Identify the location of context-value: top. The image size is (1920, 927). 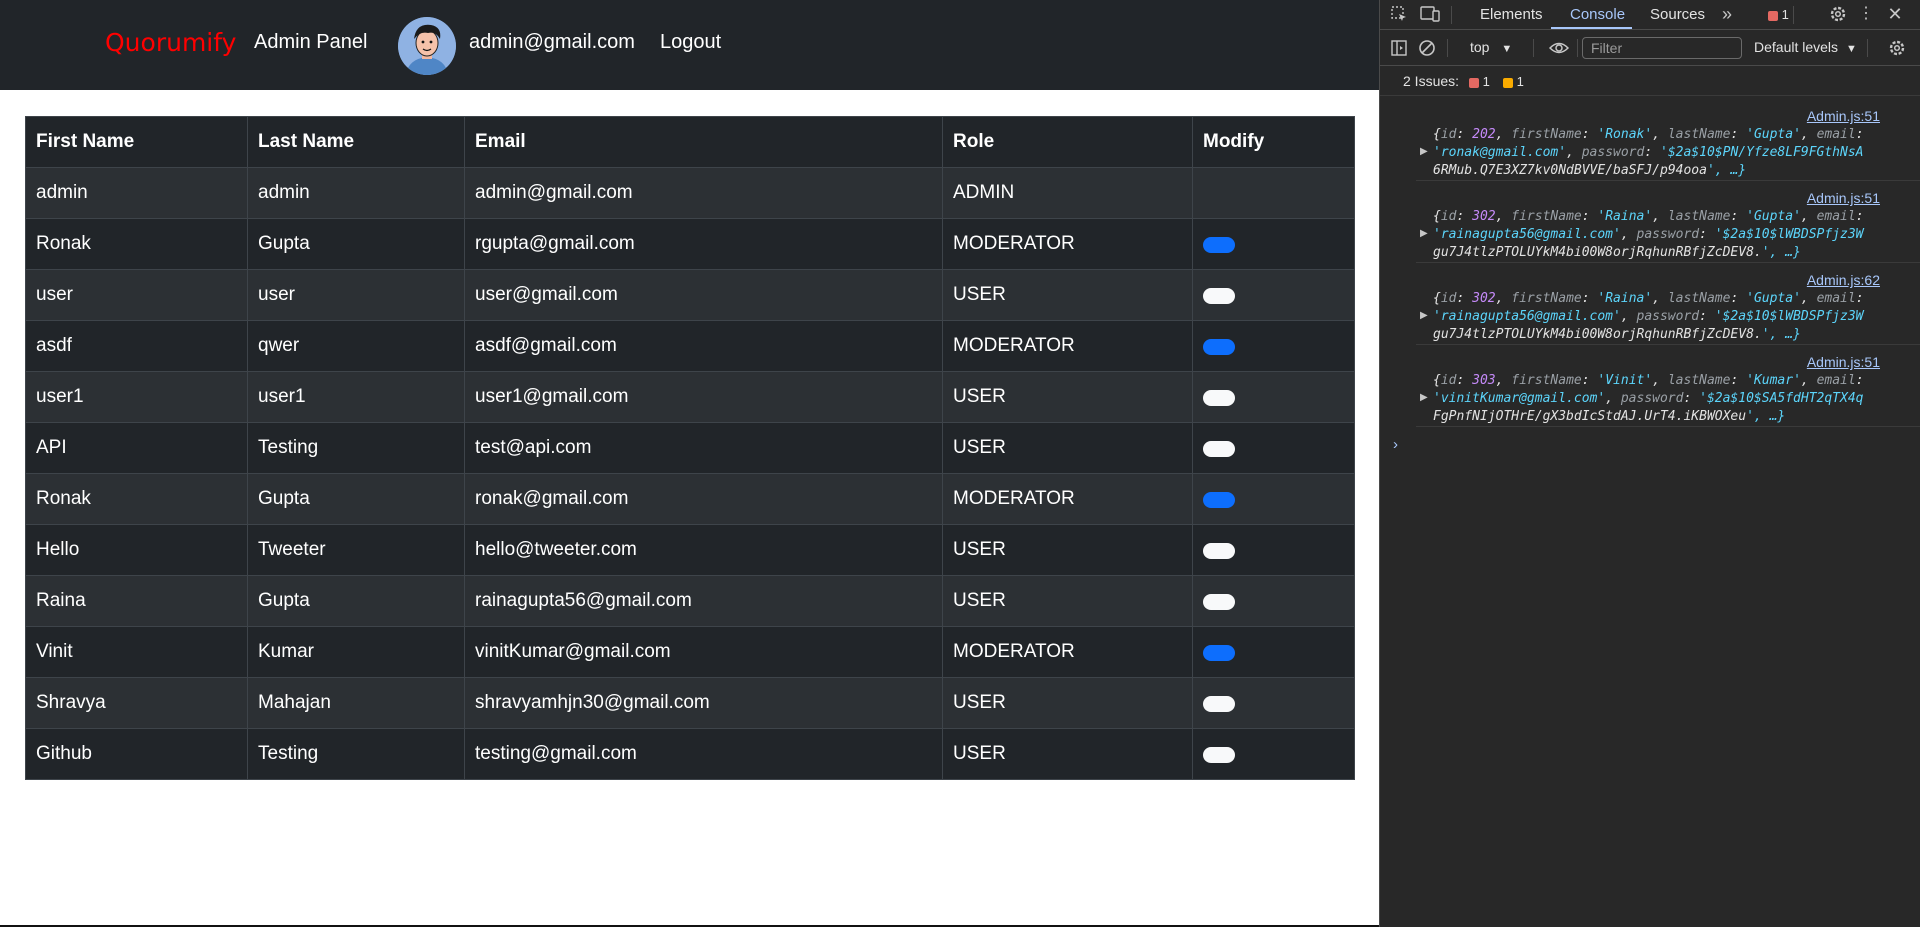
(1480, 47).